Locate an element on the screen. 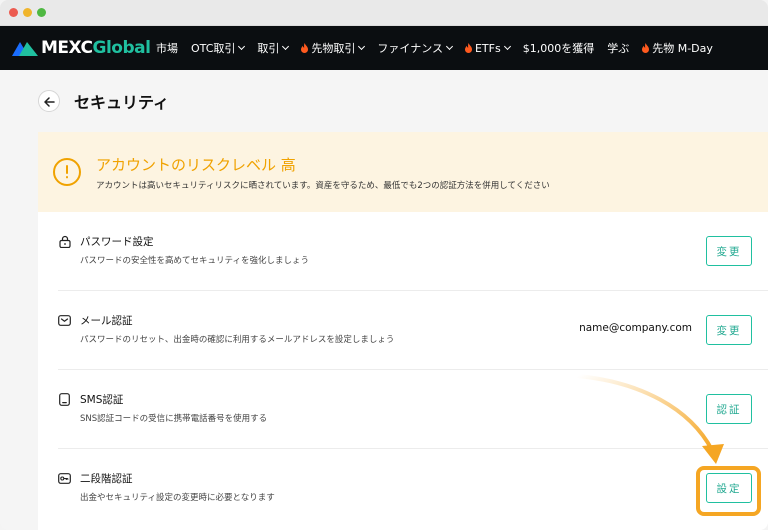 The height and width of the screenshot is (530, 768). security-row-title: メール認証 is located at coordinates (106, 321).